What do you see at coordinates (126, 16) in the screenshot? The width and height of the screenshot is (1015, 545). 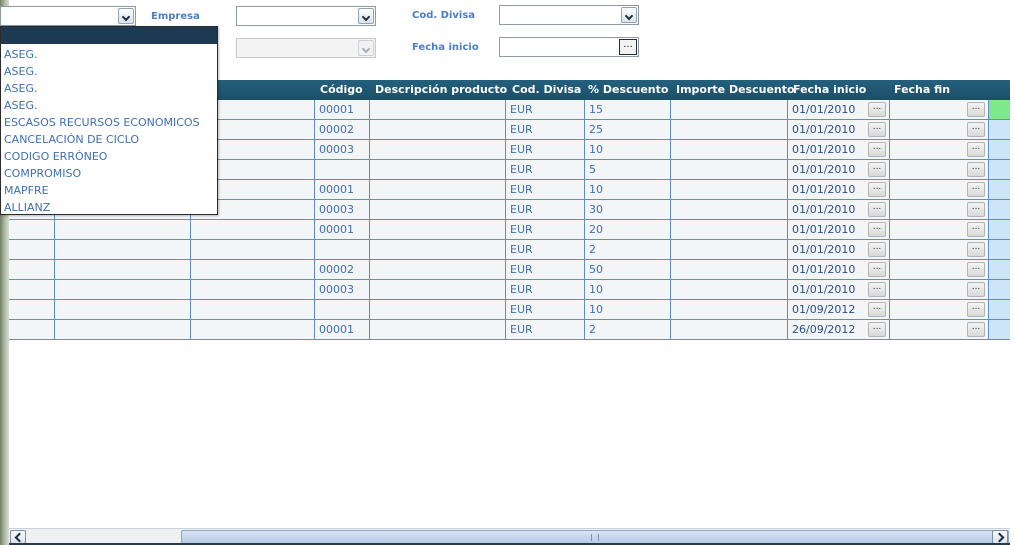 I see `chevron-down-icon` at bounding box center [126, 16].